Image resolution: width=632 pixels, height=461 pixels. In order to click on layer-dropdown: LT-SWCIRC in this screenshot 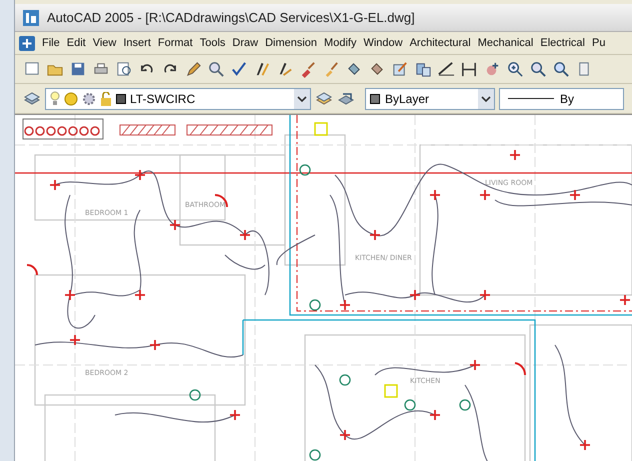, I will do `click(178, 99)`.